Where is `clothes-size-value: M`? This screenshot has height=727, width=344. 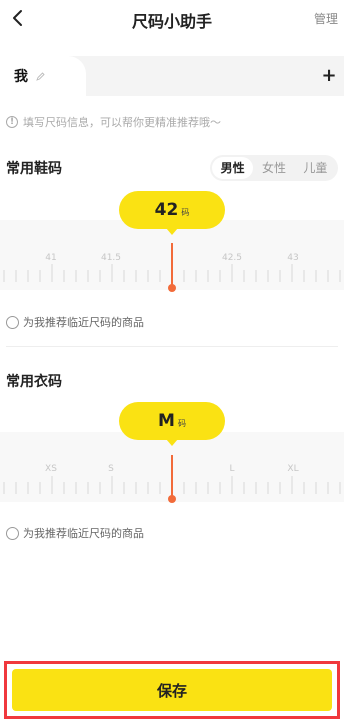
clothes-size-value: M is located at coordinates (166, 421).